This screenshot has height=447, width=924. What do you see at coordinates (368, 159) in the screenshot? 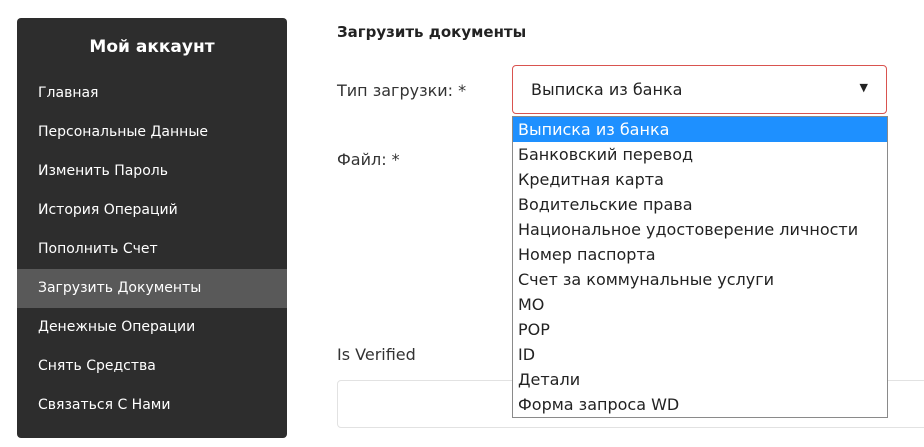
I see `file-label: Файл: *` at bounding box center [368, 159].